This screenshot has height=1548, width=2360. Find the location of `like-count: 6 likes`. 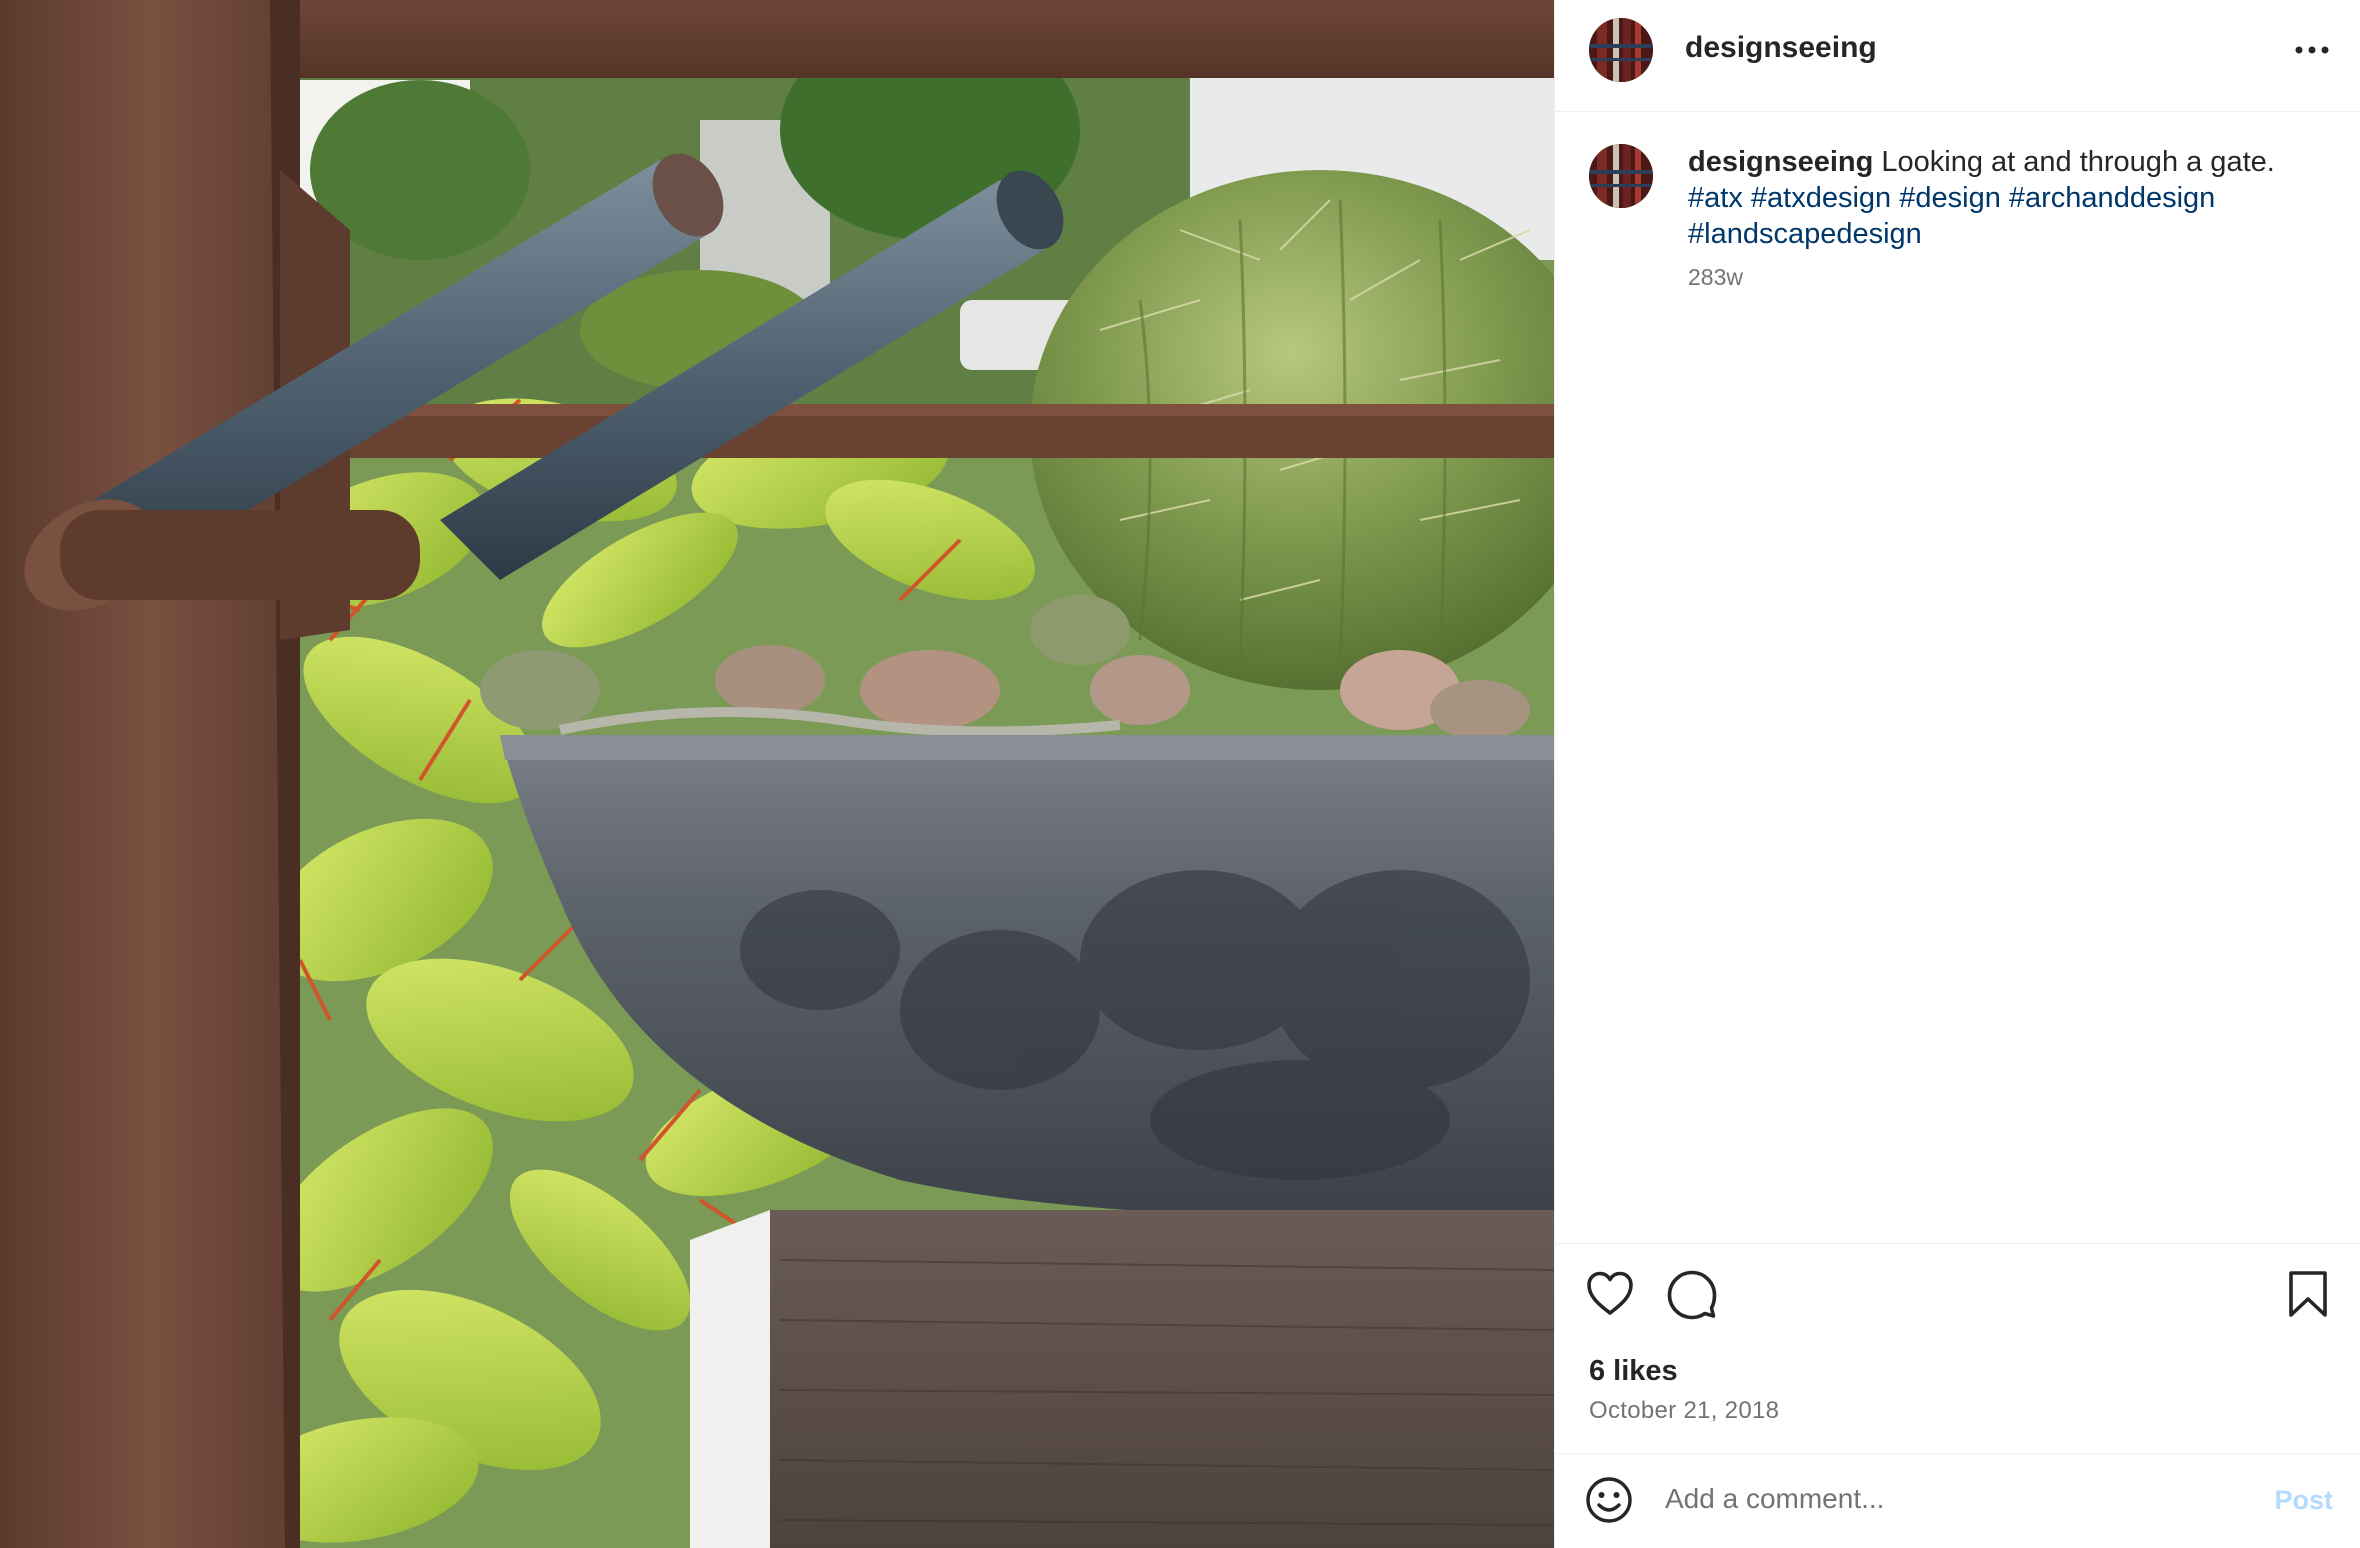

like-count: 6 likes is located at coordinates (1633, 1371).